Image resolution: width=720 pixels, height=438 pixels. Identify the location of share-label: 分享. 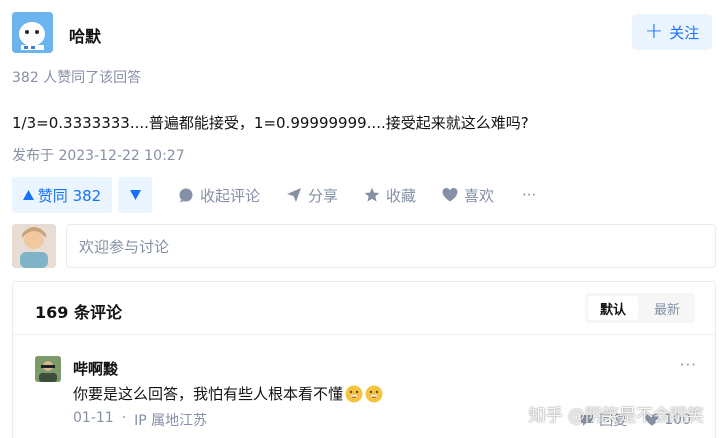
(323, 195).